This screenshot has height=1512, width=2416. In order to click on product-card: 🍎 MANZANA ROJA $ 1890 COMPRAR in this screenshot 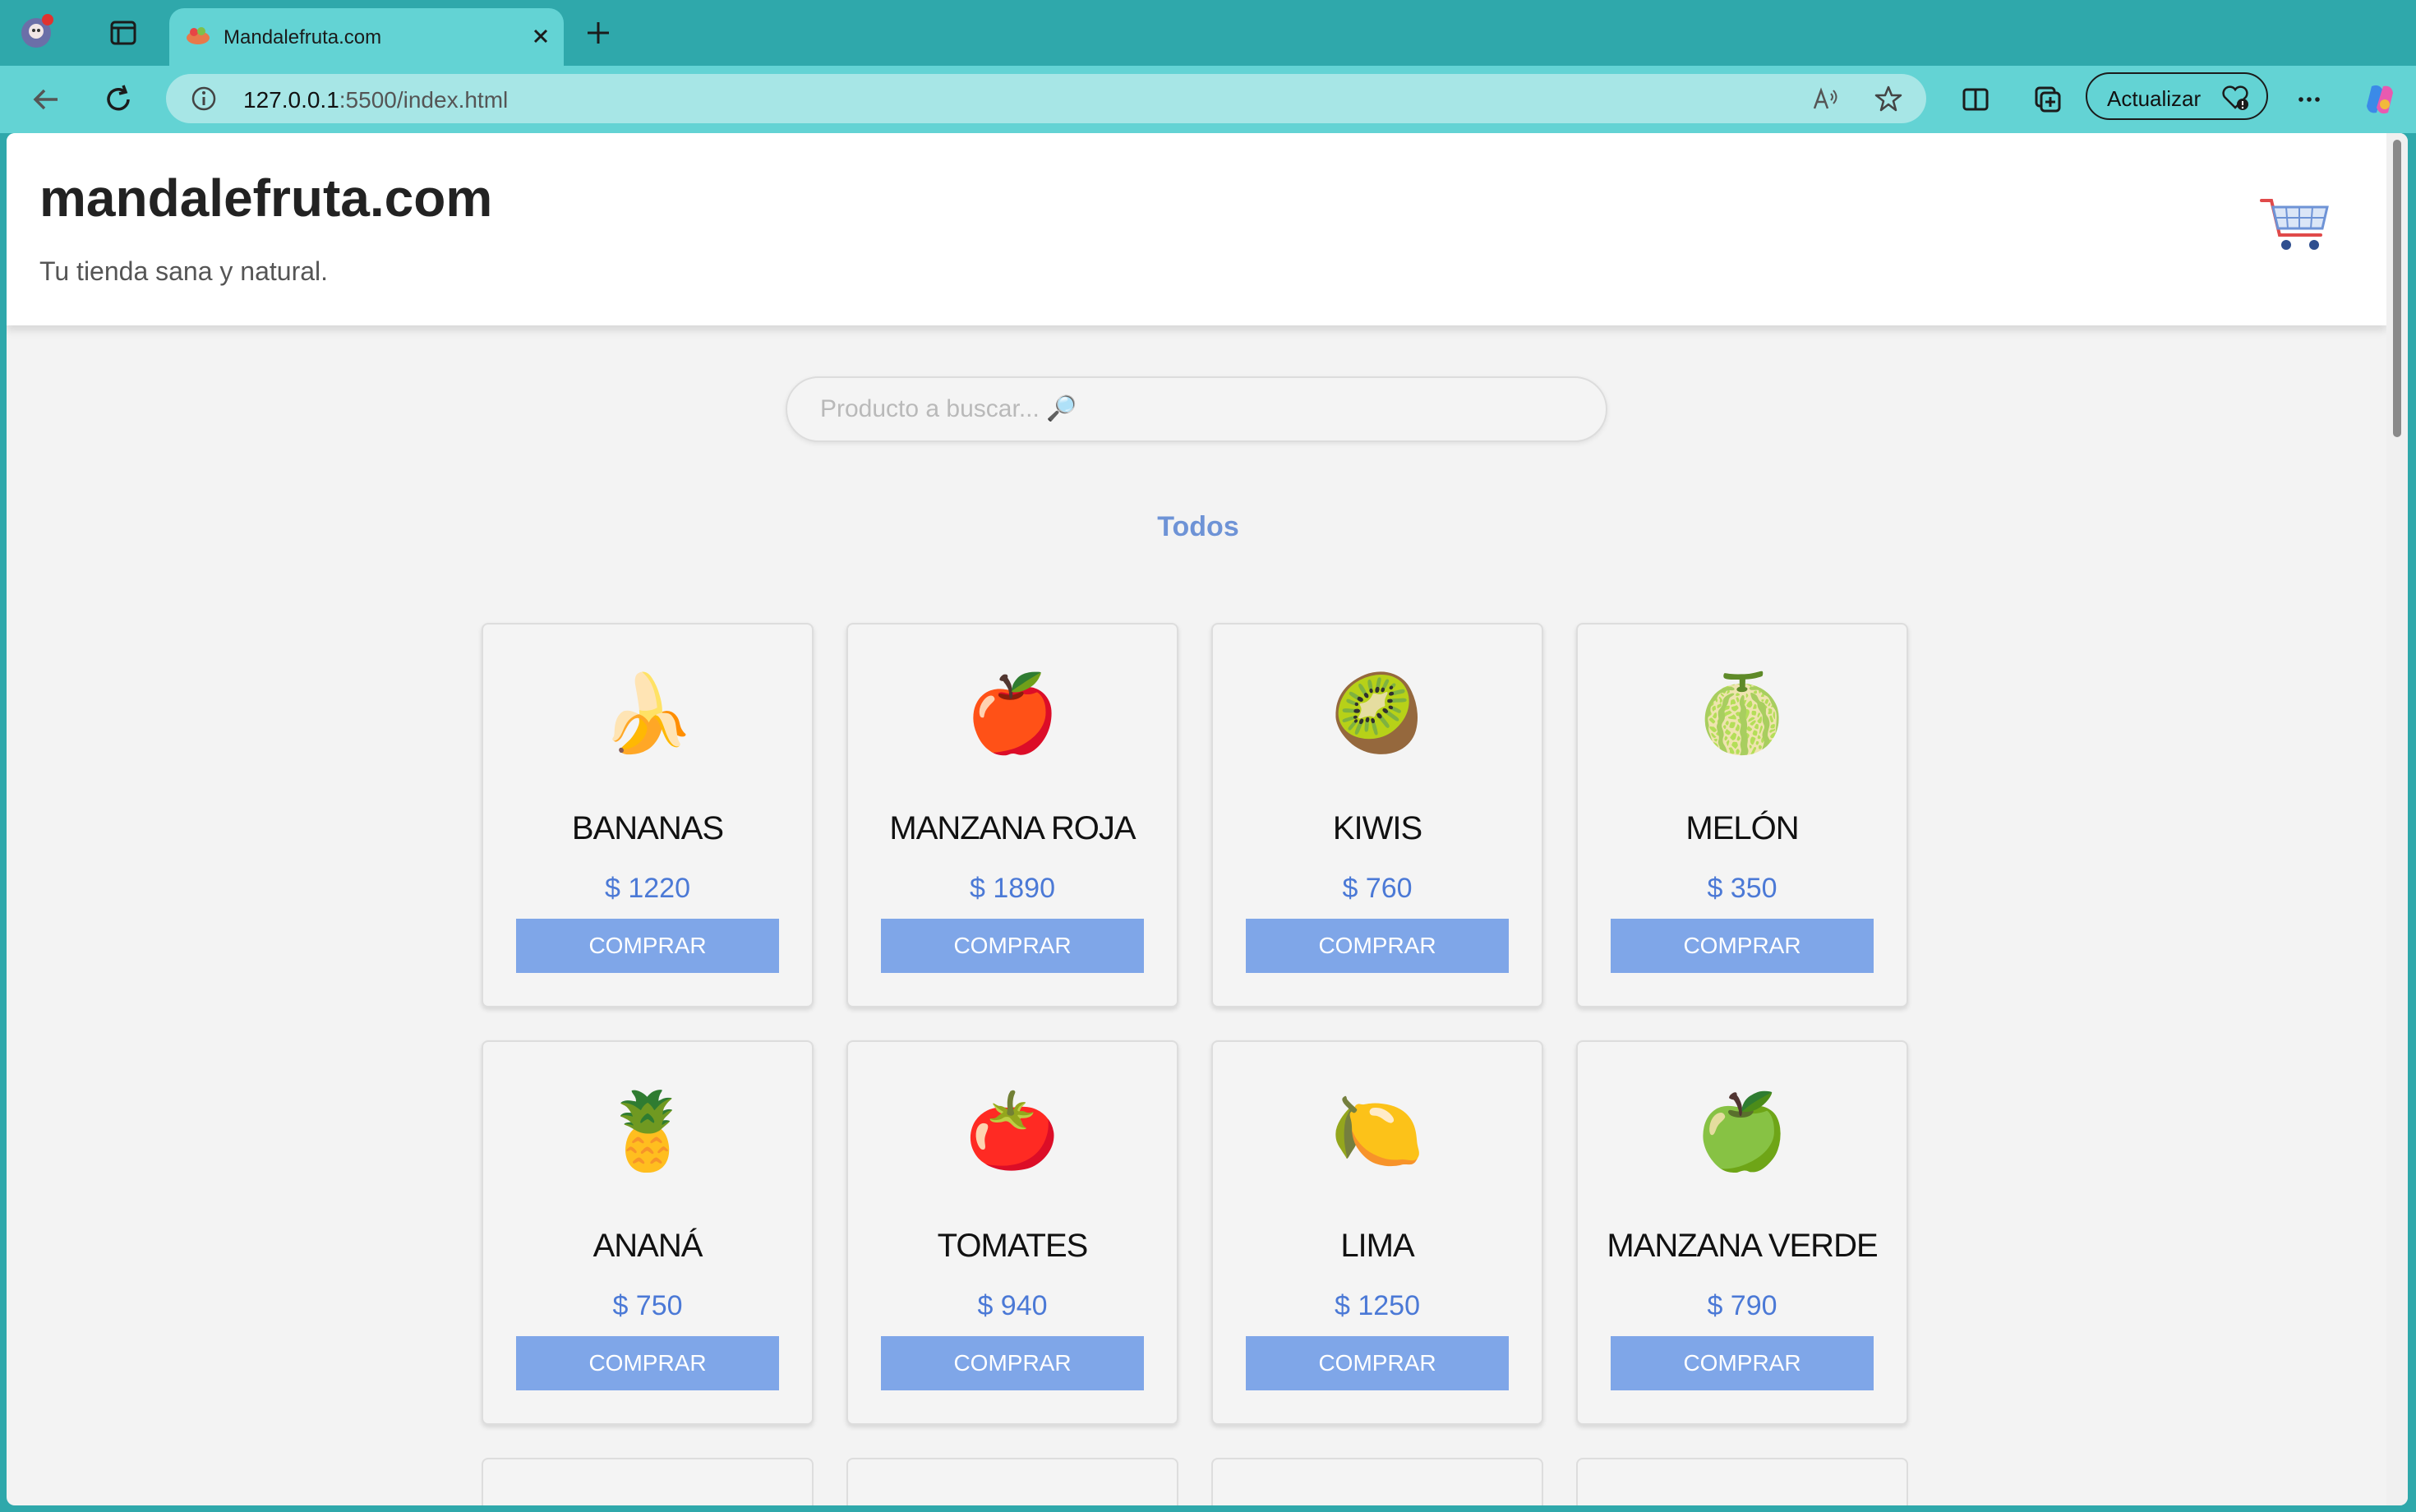, I will do `click(1012, 815)`.